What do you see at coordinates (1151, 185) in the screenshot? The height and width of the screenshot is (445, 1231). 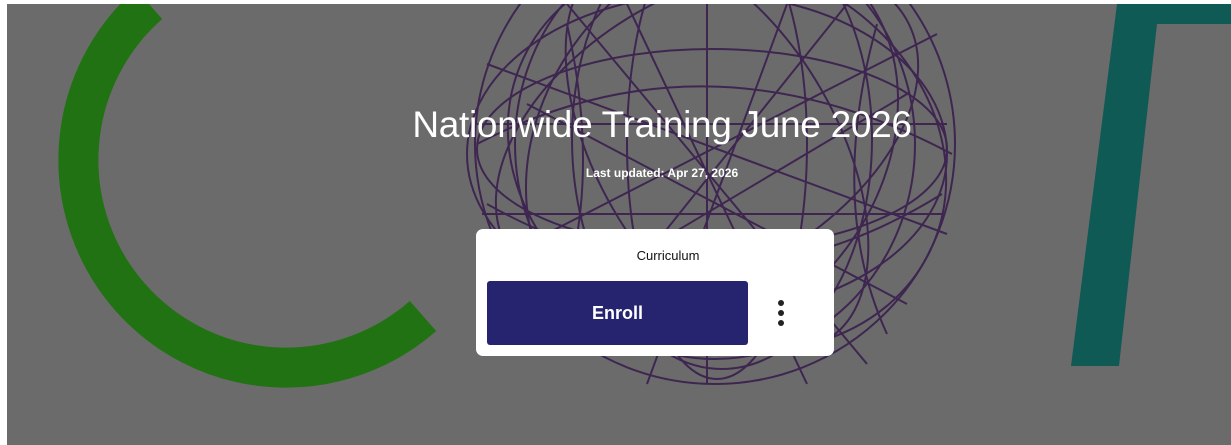 I see `teal-letter-shape` at bounding box center [1151, 185].